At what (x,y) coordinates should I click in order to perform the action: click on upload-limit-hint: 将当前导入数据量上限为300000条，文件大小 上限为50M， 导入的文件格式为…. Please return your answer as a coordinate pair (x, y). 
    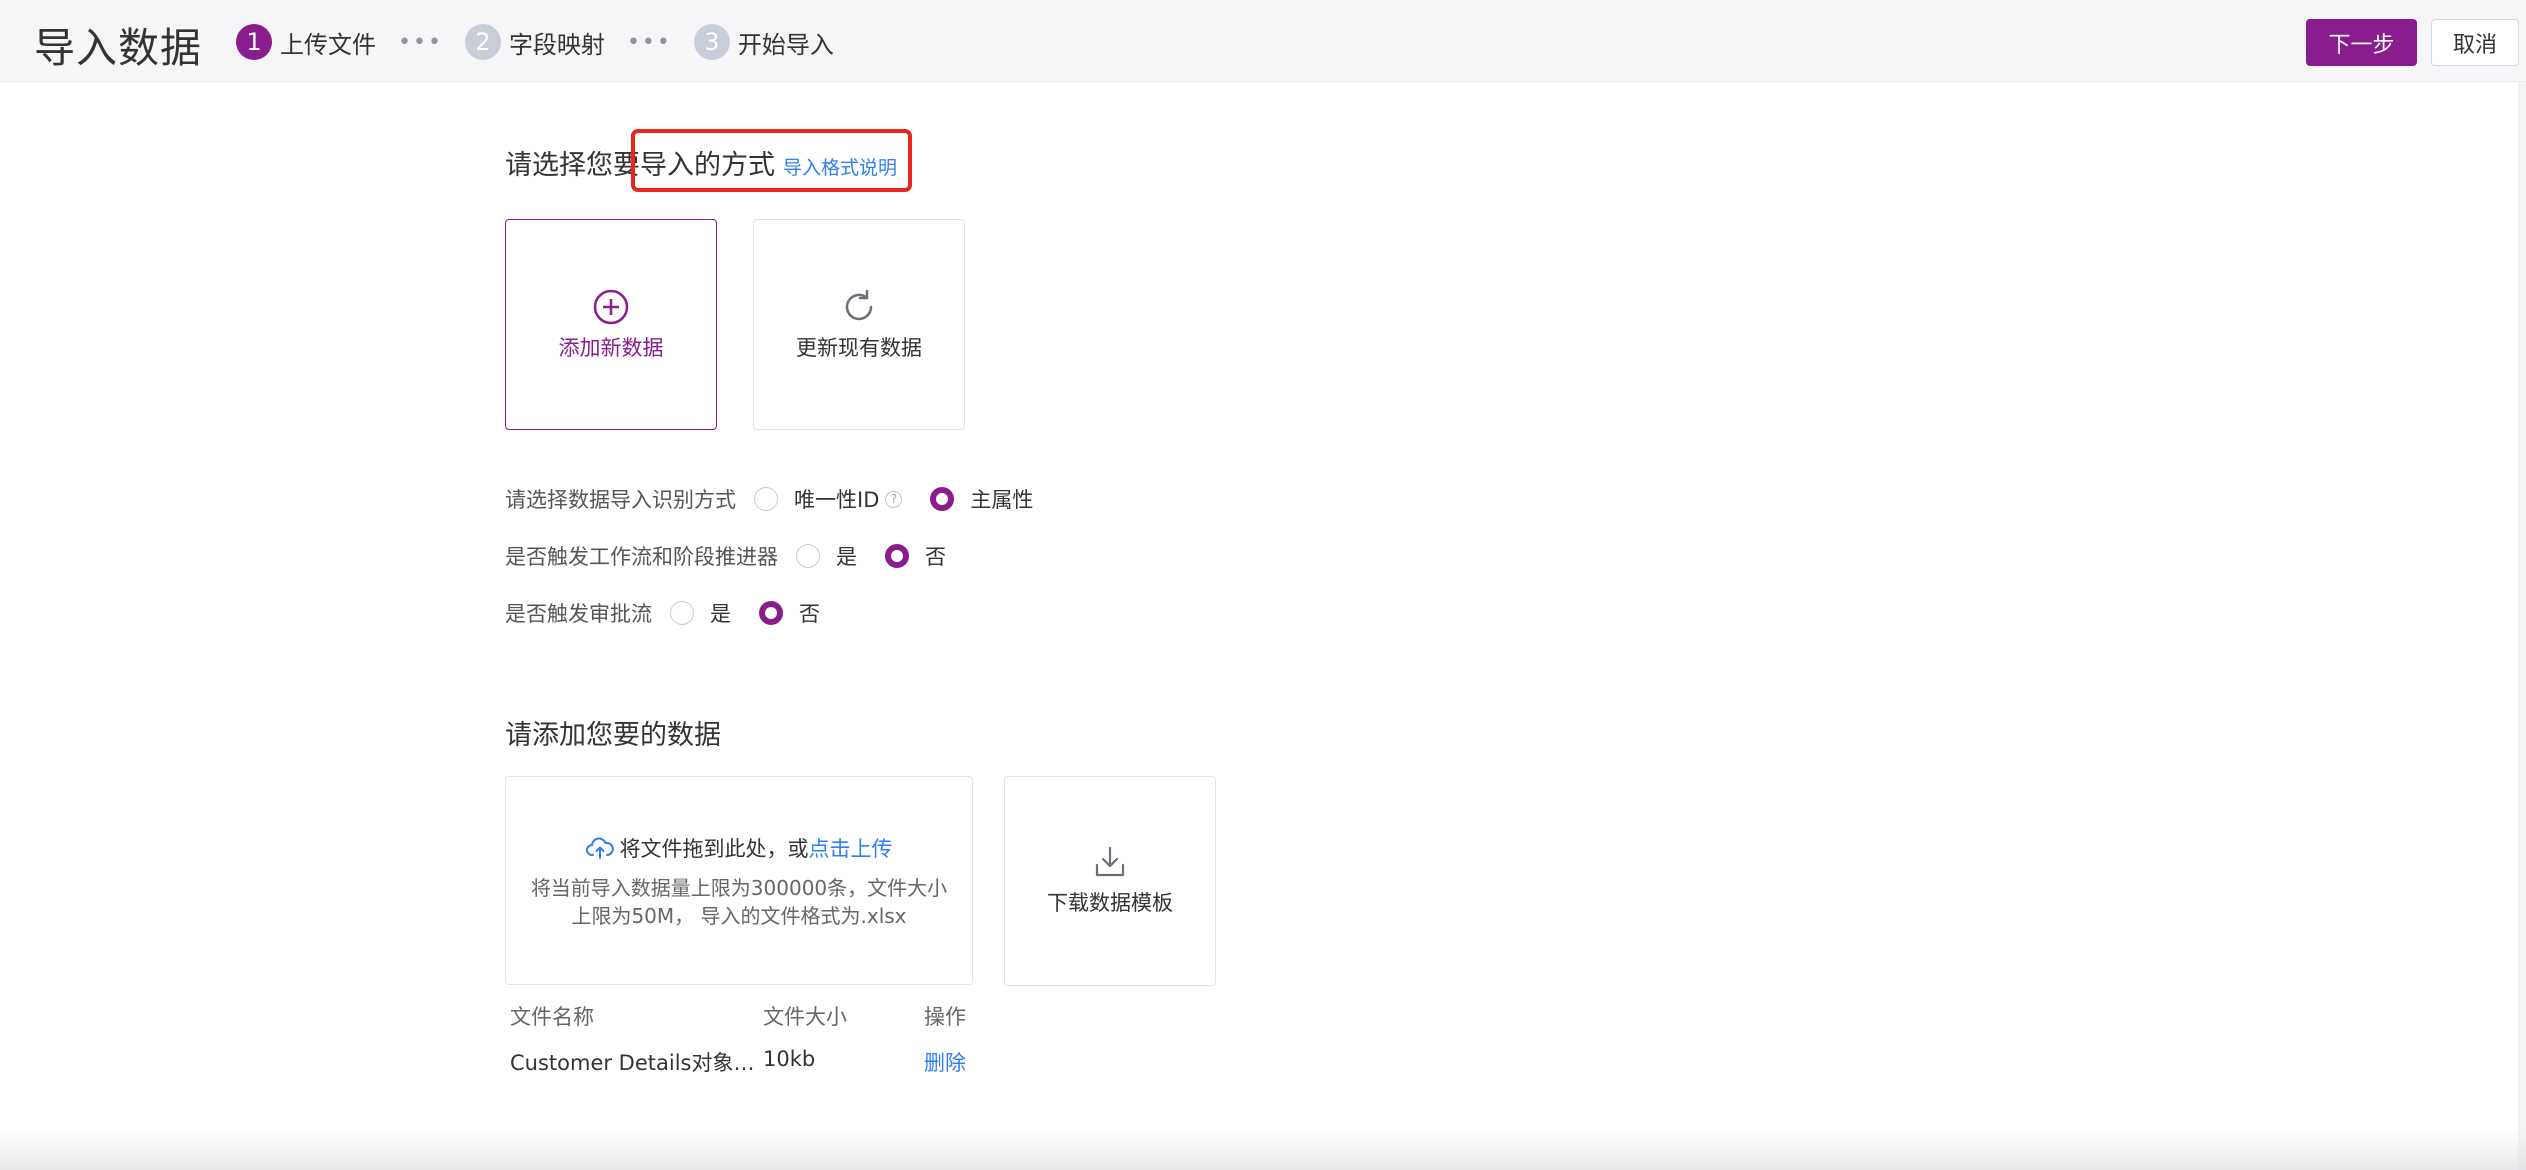
    Looking at the image, I should click on (739, 902).